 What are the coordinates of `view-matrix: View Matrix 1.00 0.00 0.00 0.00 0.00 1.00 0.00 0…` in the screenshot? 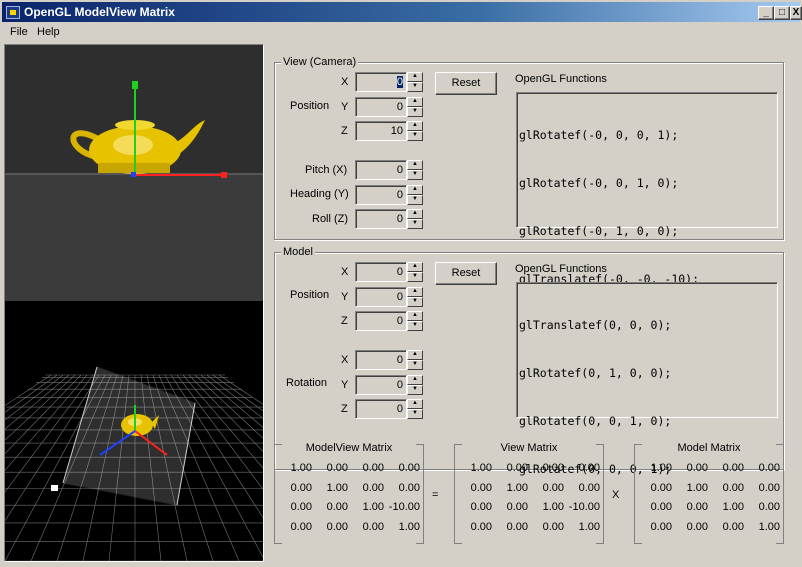 It's located at (529, 495).